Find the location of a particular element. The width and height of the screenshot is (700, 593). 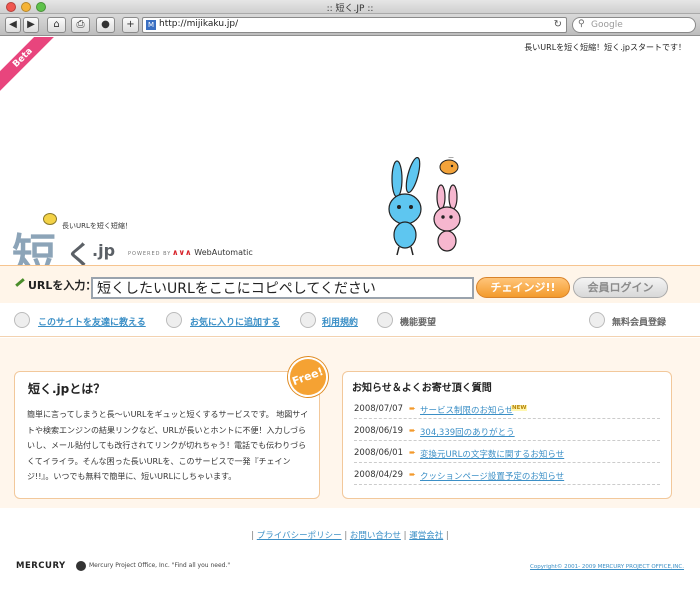

mpo-logo-icon is located at coordinates (81, 566).